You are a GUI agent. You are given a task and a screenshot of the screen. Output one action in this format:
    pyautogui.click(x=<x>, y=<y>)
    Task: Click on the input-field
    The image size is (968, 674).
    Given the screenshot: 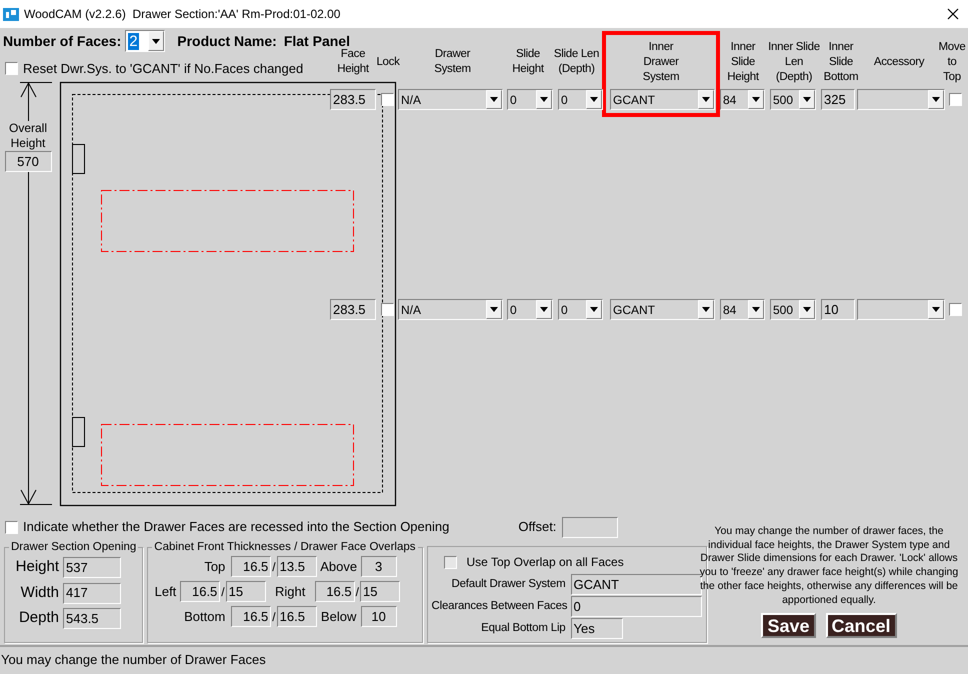 What is the action you would take?
    pyautogui.click(x=590, y=527)
    